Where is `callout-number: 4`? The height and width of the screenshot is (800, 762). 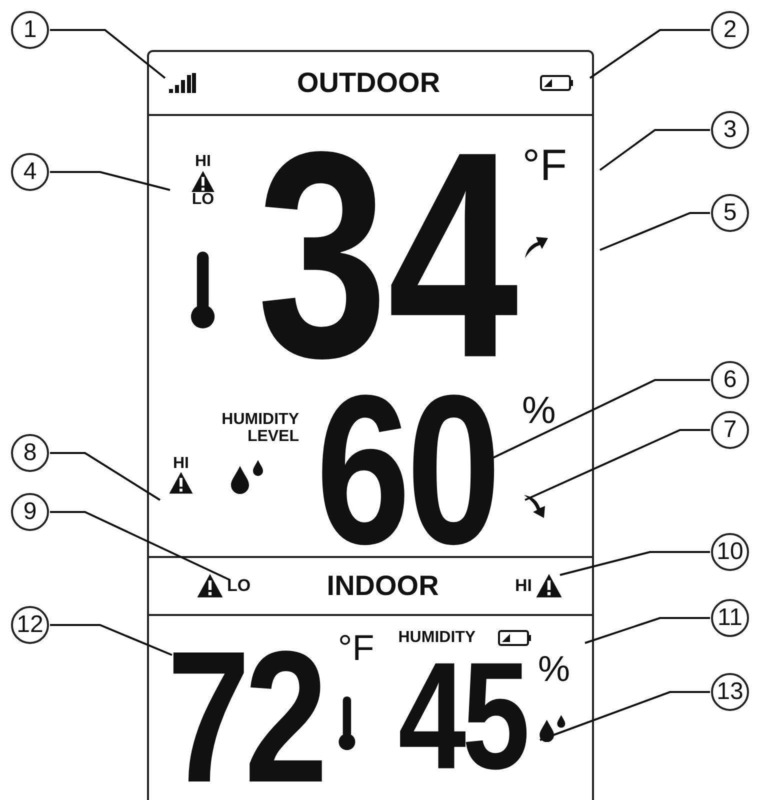
callout-number: 4 is located at coordinates (30, 172).